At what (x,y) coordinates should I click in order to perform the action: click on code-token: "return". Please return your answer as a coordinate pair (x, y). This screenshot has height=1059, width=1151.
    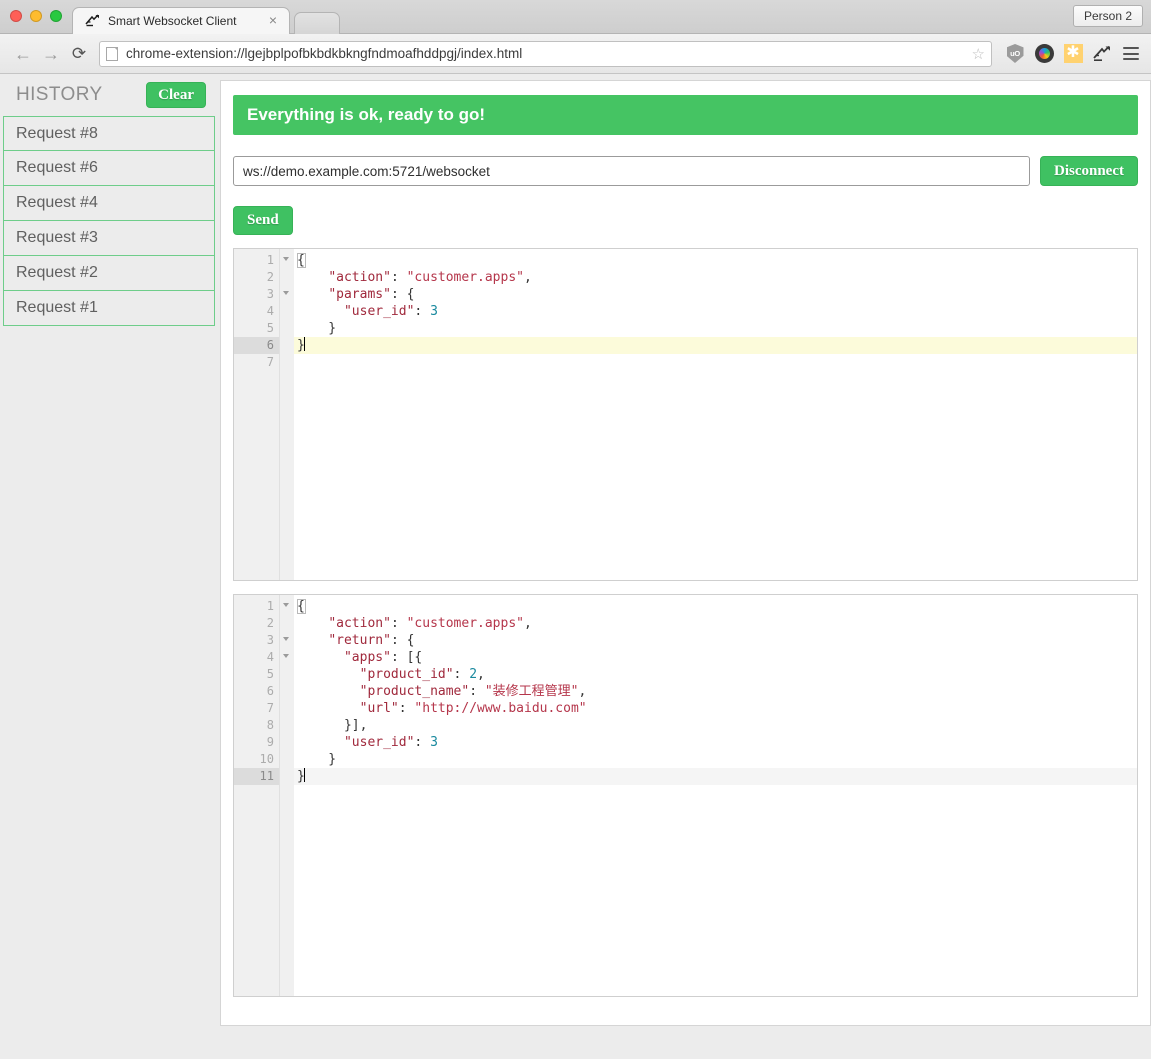
    Looking at the image, I should click on (359, 640).